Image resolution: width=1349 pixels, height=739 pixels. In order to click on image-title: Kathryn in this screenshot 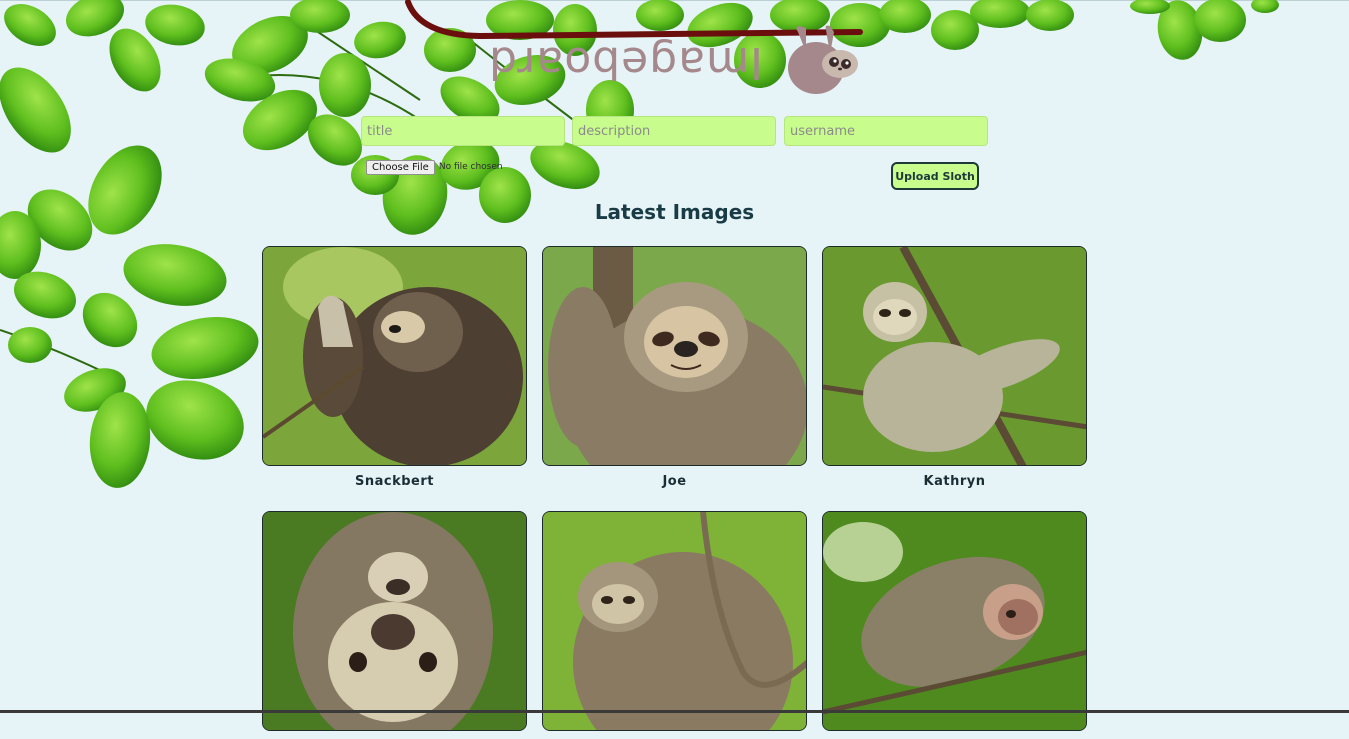, I will do `click(954, 481)`.